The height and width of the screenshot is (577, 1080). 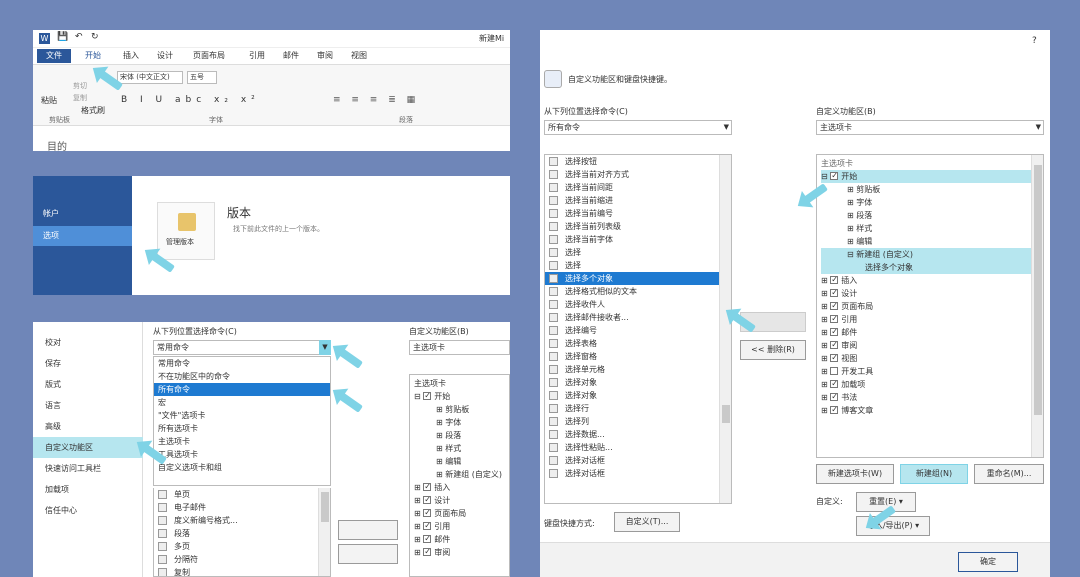 I want to click on list-item: 分隔符, so click(x=242, y=559).